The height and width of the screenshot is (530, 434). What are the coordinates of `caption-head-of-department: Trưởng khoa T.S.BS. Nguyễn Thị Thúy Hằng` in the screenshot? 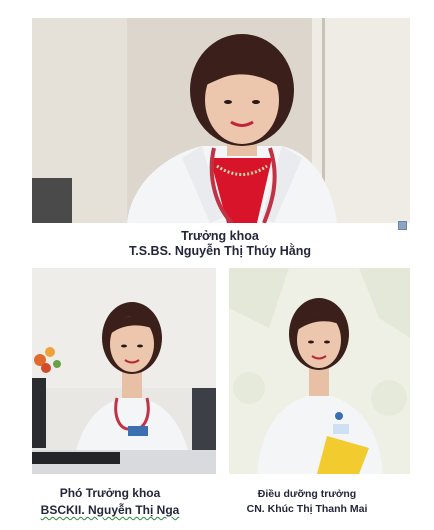 It's located at (220, 244).